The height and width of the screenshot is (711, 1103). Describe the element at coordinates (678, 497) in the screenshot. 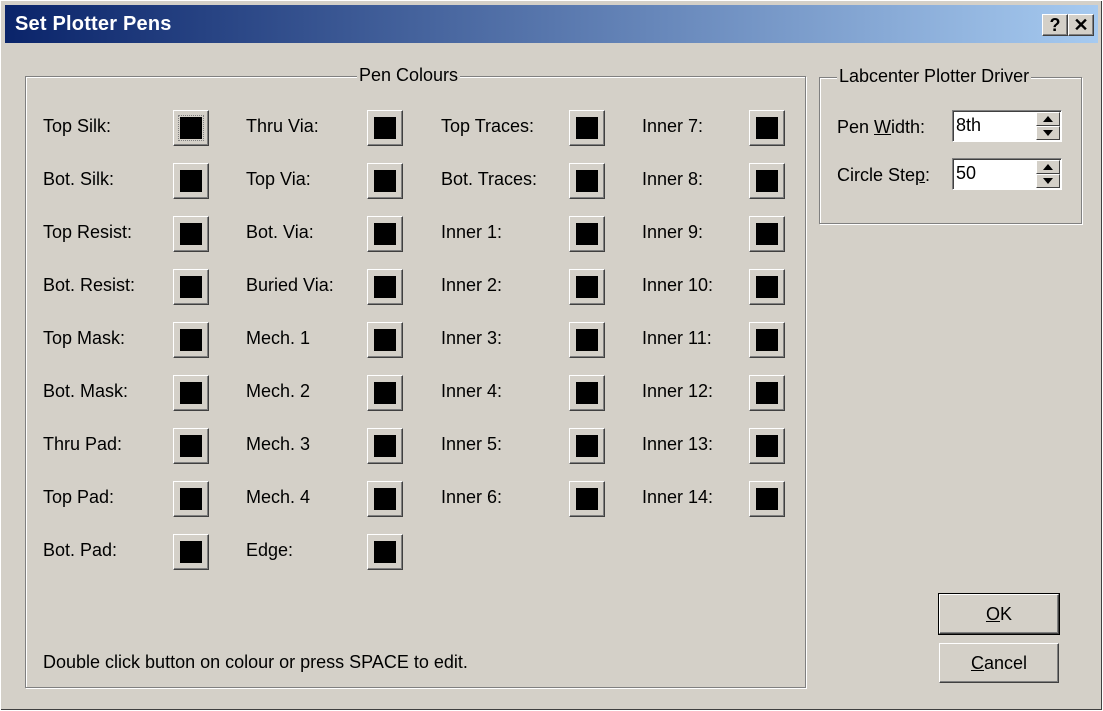

I see `pen-label: Inner 14:` at that location.